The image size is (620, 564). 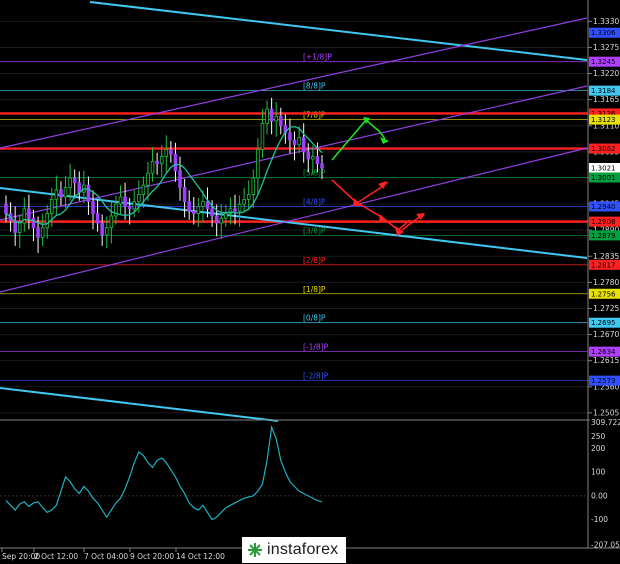 What do you see at coordinates (603, 33) in the screenshot?
I see `price-badge-label: 1.3306` at bounding box center [603, 33].